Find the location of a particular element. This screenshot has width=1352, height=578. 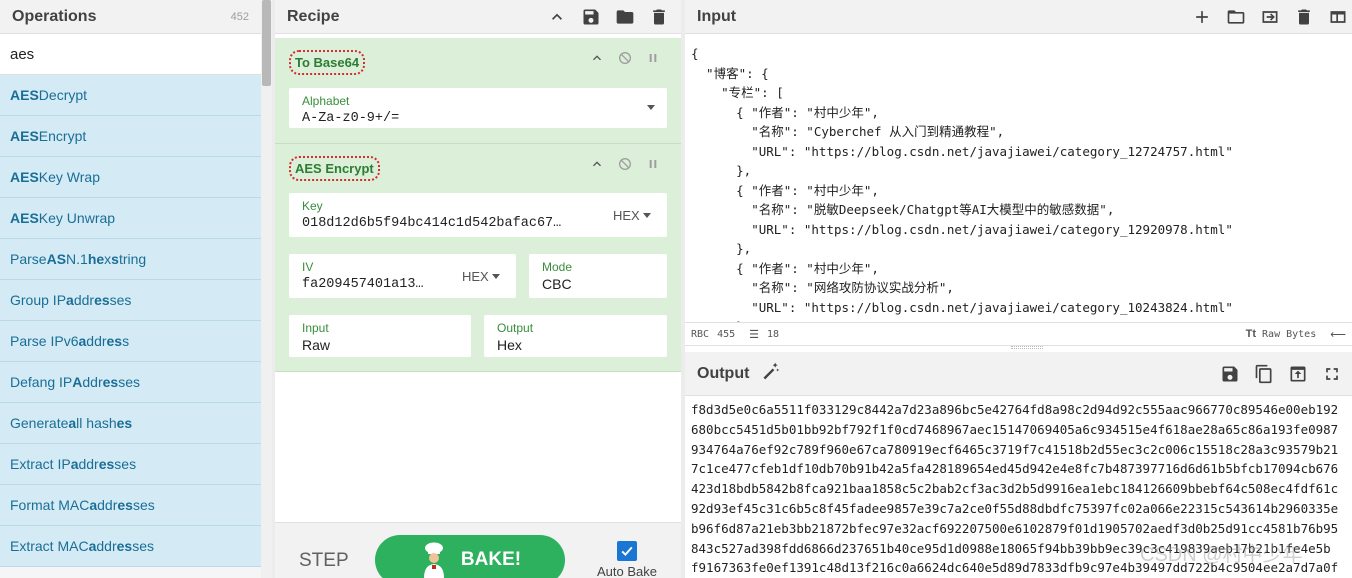

save-output-icon is located at coordinates (1230, 374).